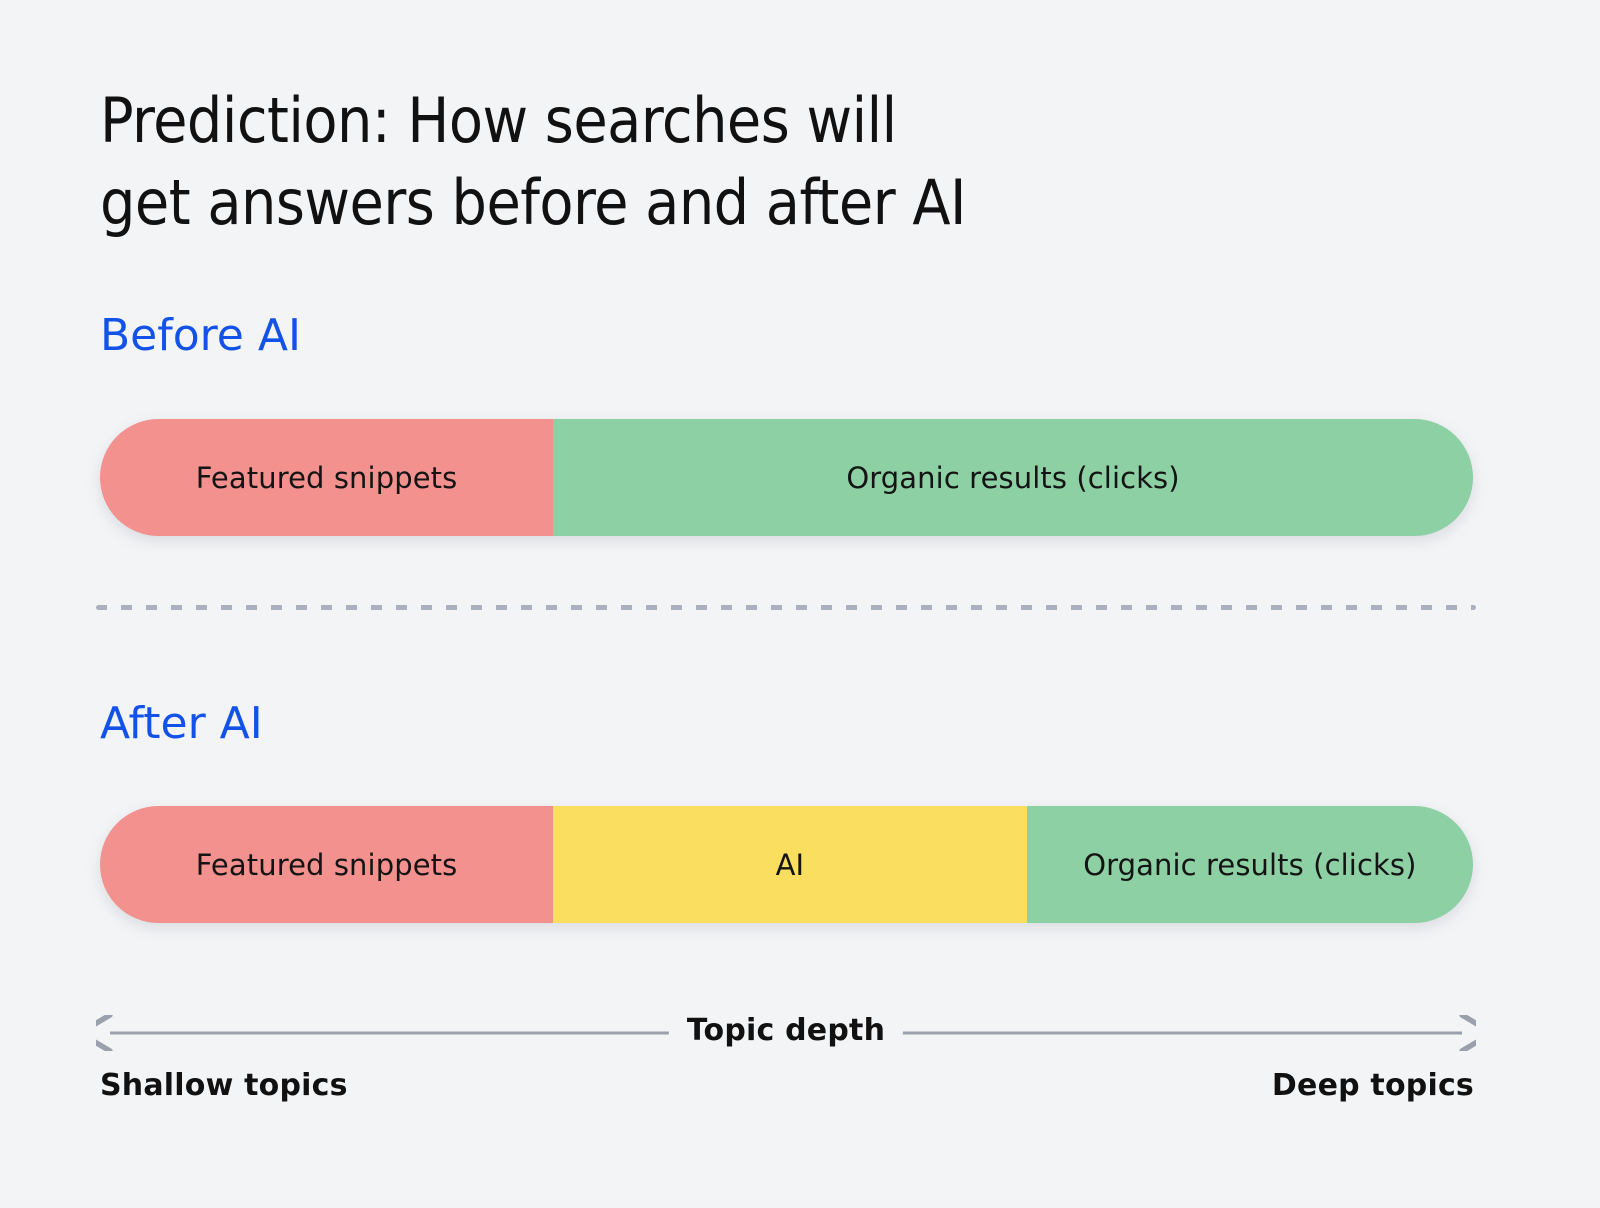  Describe the element at coordinates (224, 1085) in the screenshot. I see `axis-endpoint-shallow: Shallow topics` at that location.